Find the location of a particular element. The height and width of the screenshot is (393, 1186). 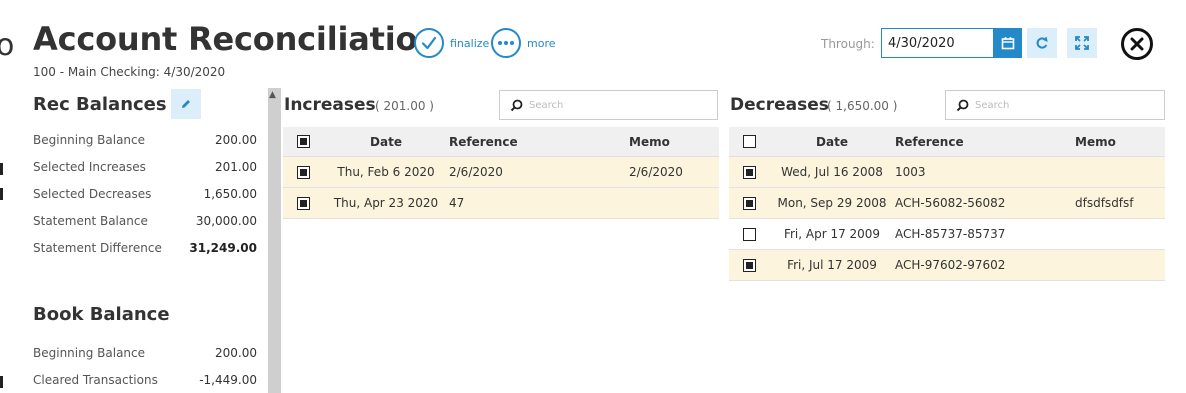

row-reference: 47 is located at coordinates (457, 203).